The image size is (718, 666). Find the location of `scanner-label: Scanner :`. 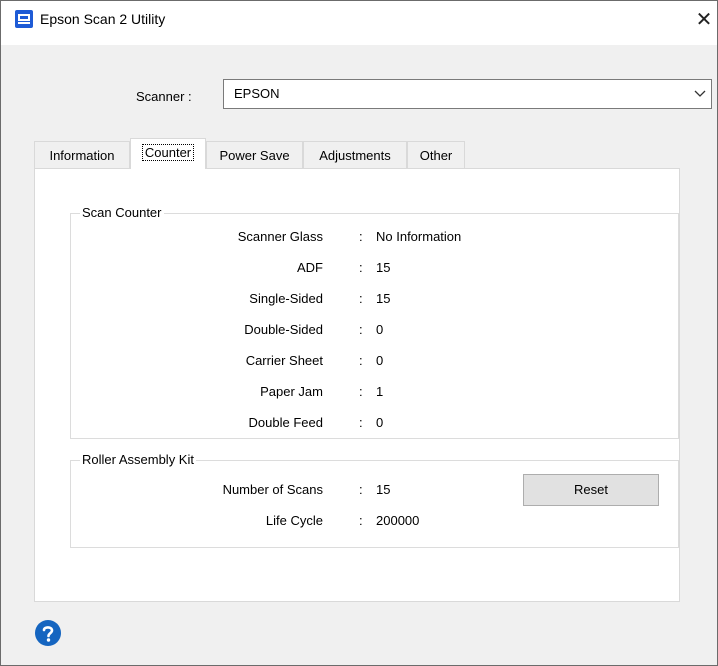

scanner-label: Scanner : is located at coordinates (164, 96).